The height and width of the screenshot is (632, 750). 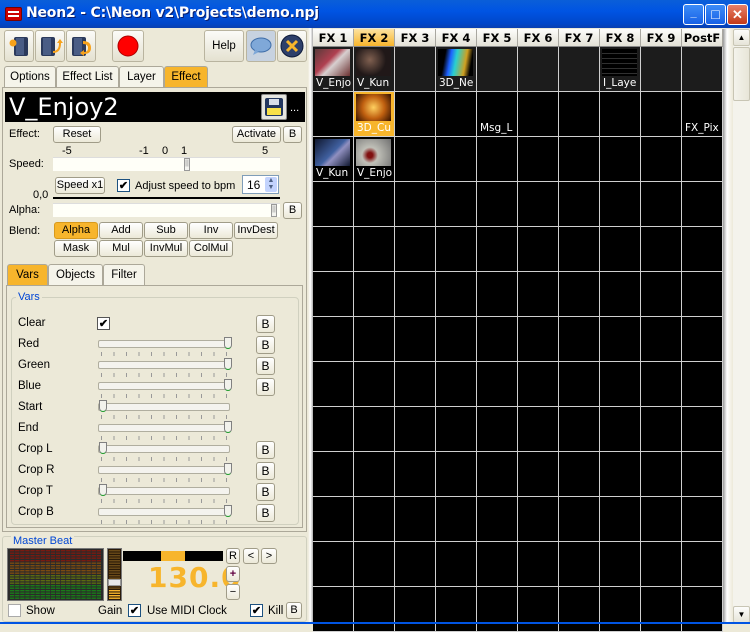 I want to click on beat-reset-button: R, so click(x=233, y=556).